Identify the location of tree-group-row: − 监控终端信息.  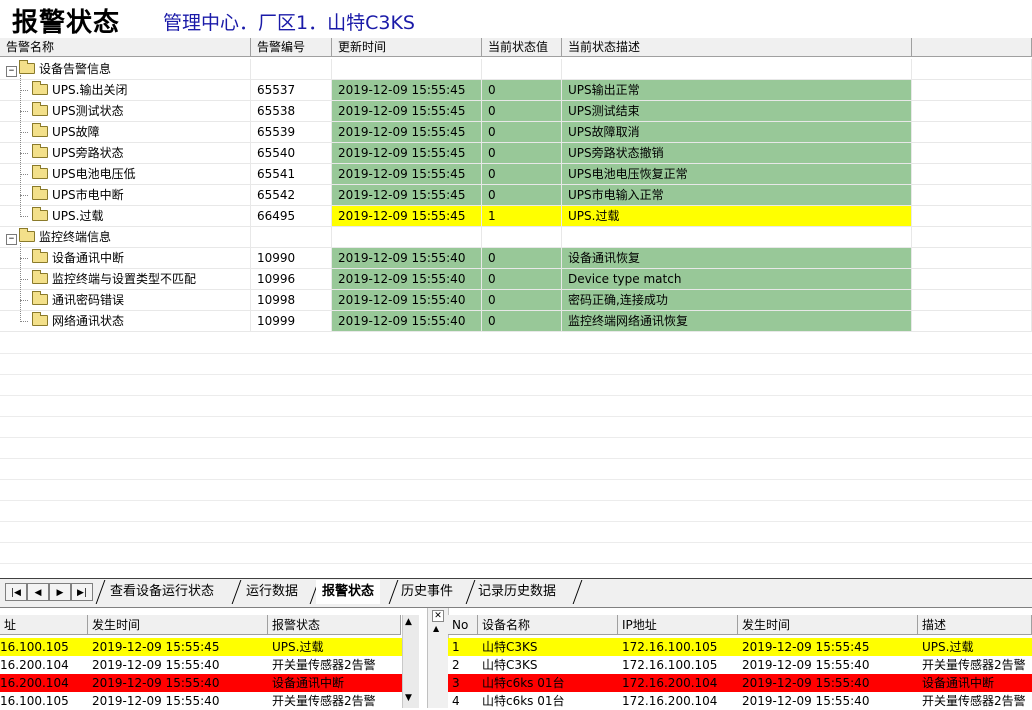
(516, 237).